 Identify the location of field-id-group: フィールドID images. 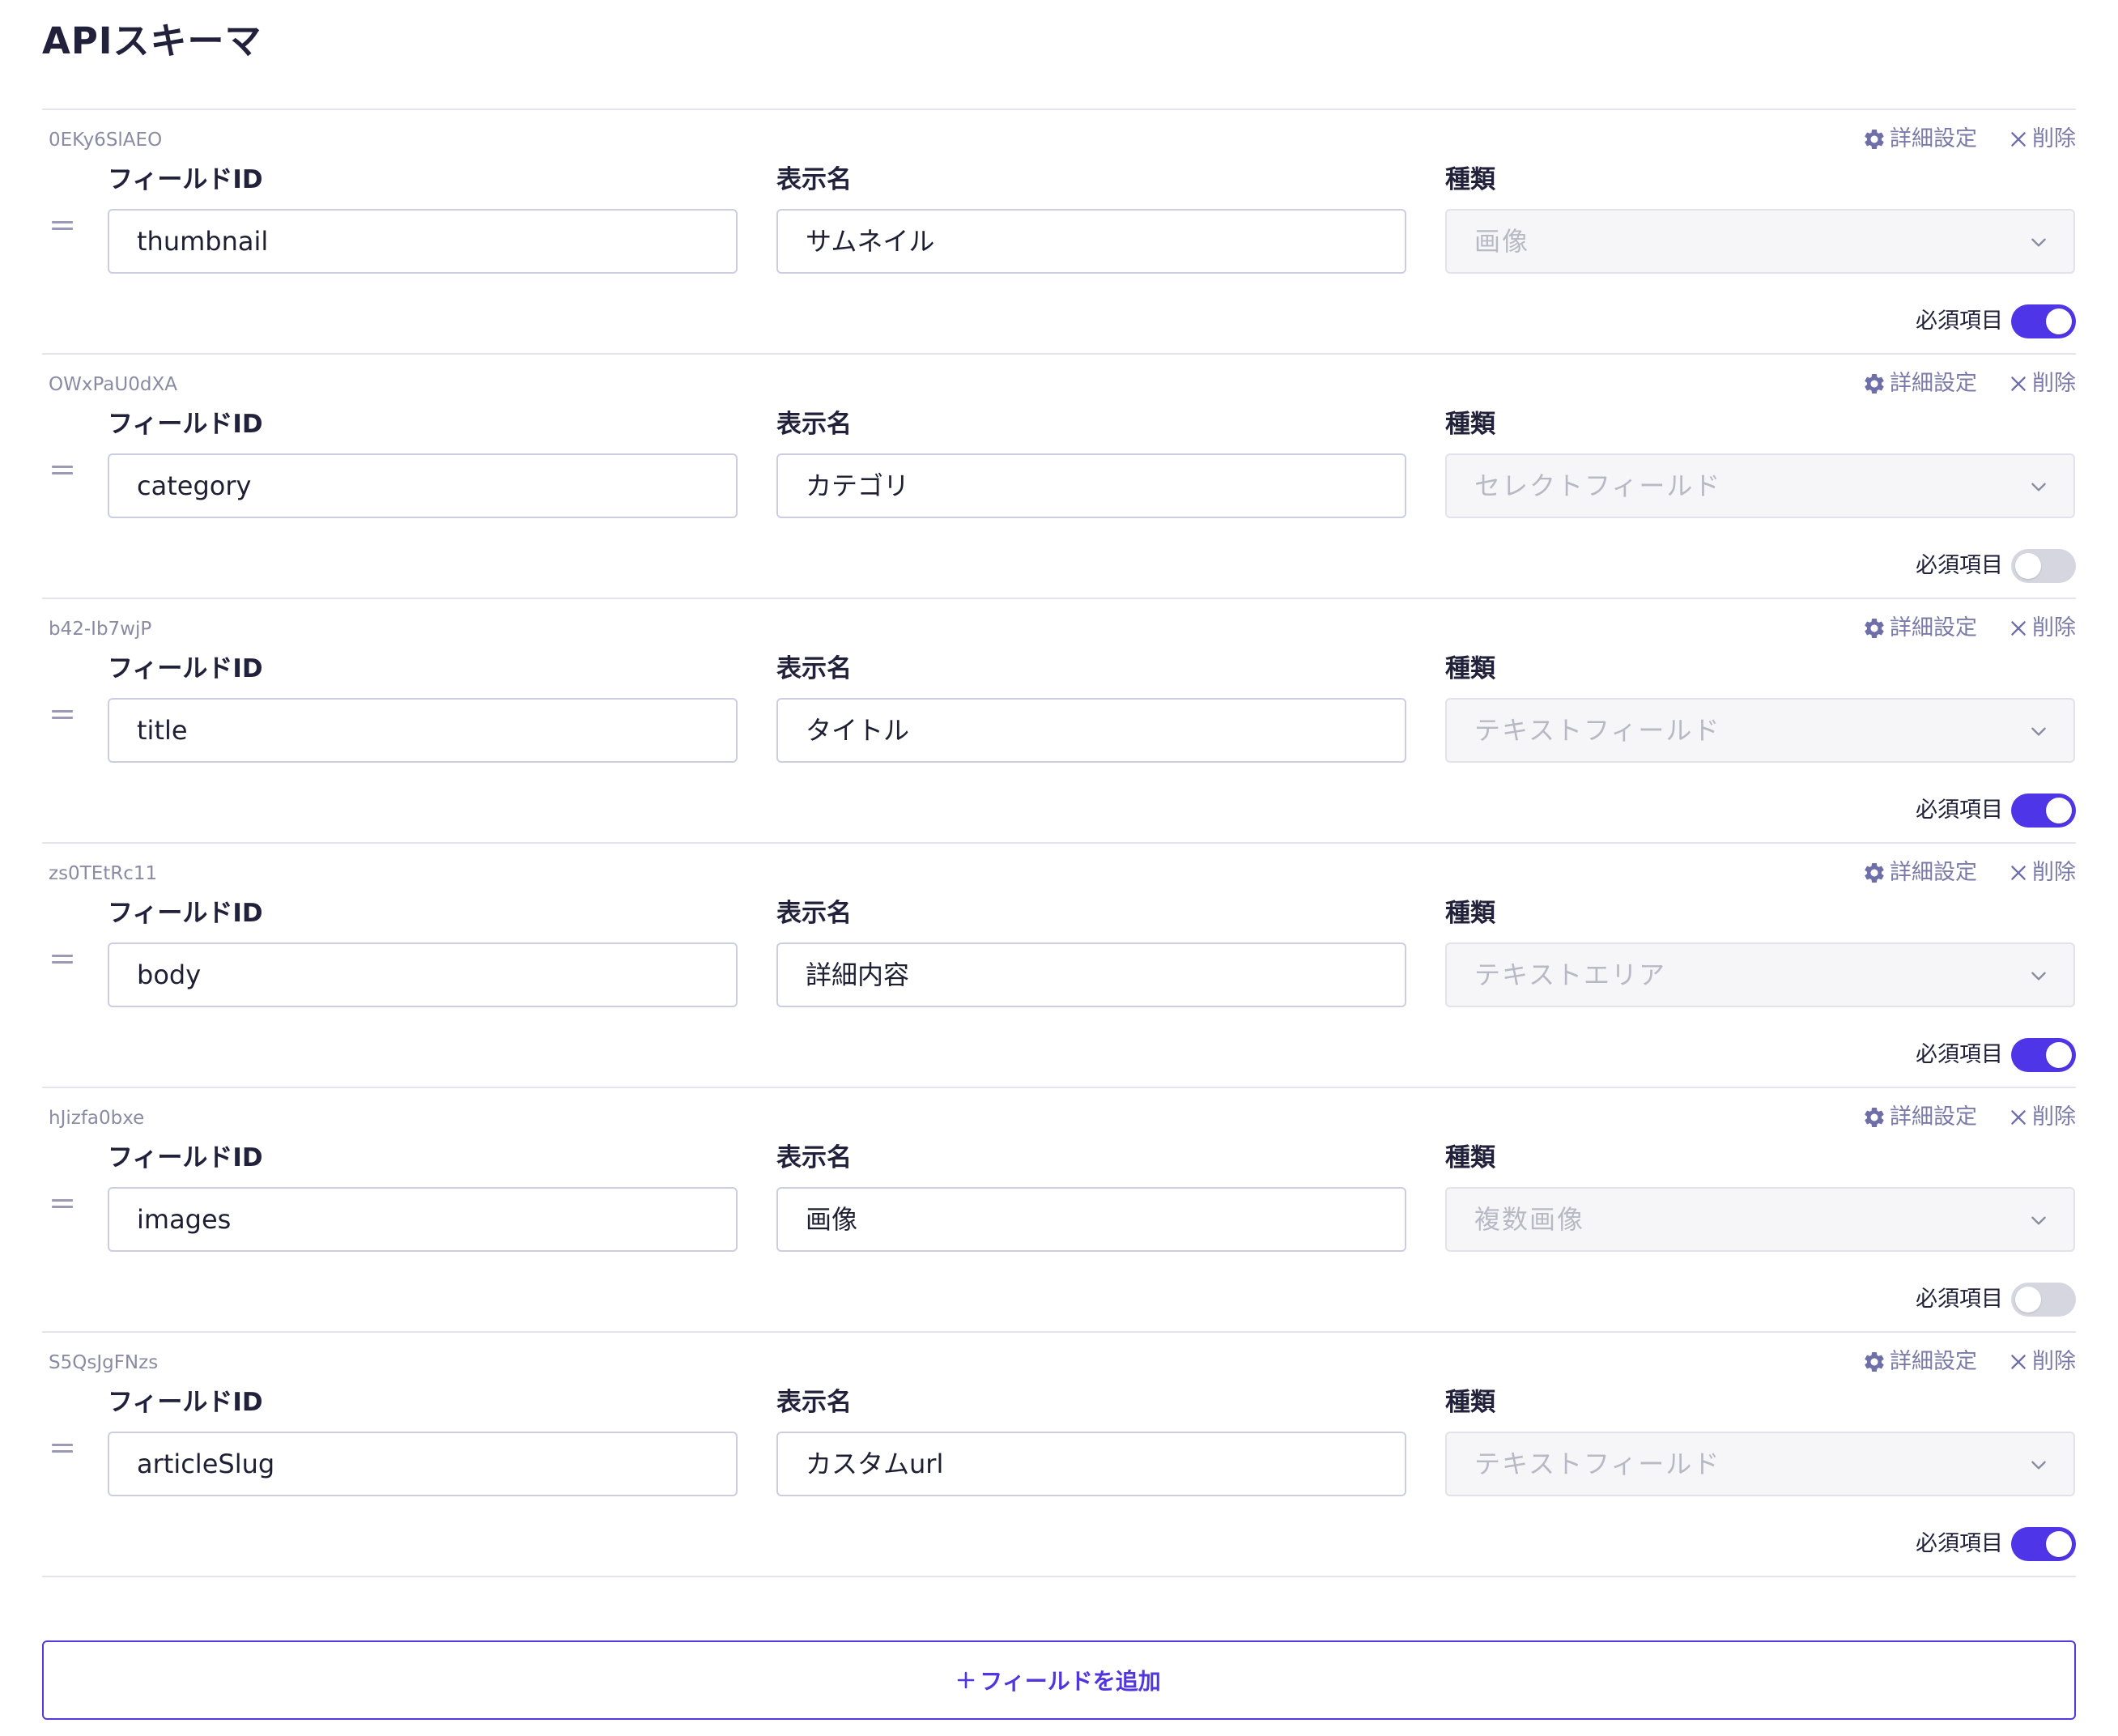
(423, 1197).